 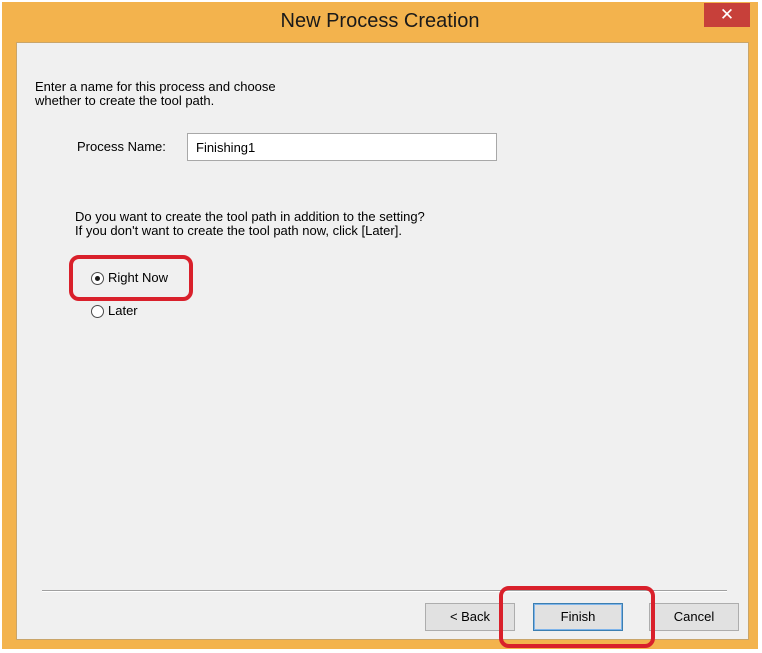 What do you see at coordinates (97, 311) in the screenshot?
I see `radio-later` at bounding box center [97, 311].